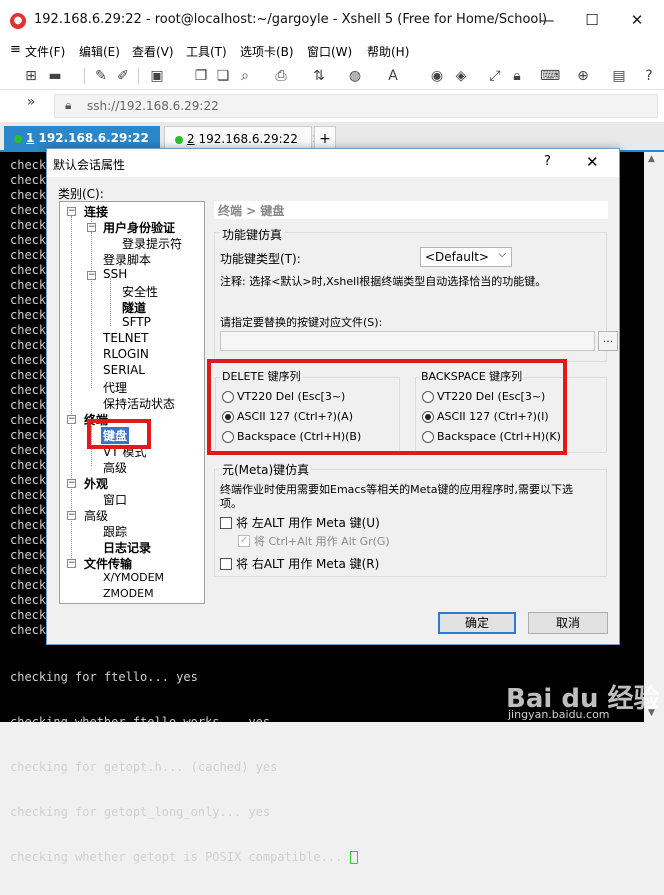 The width and height of the screenshot is (664, 895). What do you see at coordinates (637, 20) in the screenshot?
I see `close-window-button: ✕` at bounding box center [637, 20].